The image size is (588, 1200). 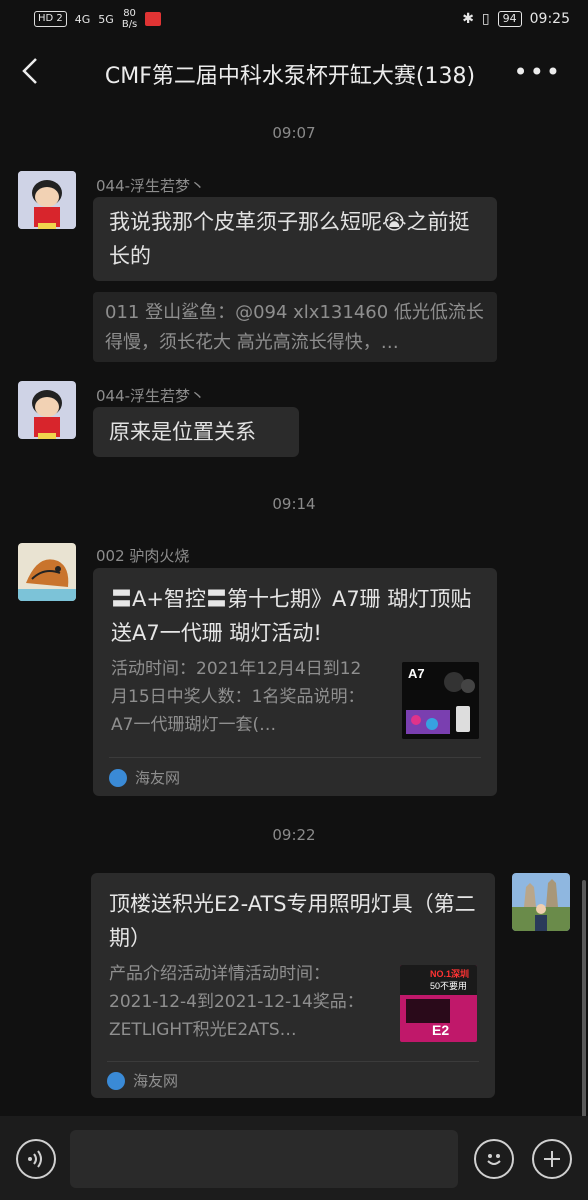 What do you see at coordinates (485, 19) in the screenshot?
I see `vibrate-icon: ▯` at bounding box center [485, 19].